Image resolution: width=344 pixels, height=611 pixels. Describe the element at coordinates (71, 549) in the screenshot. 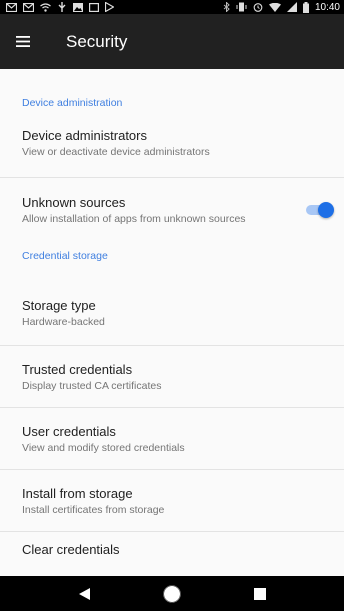

I see `setting-title: Clear credentials` at that location.